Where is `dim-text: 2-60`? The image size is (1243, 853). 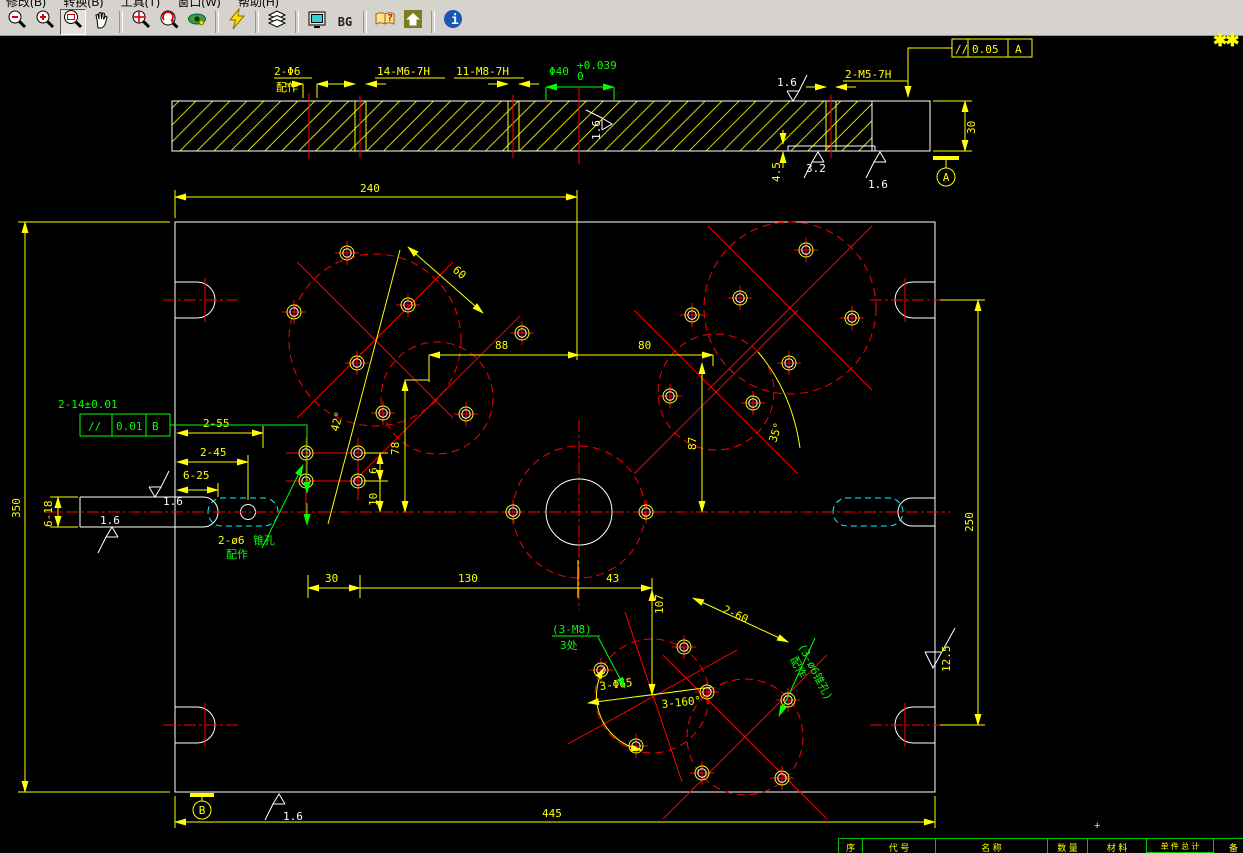
dim-text: 2-60 is located at coordinates (736, 614).